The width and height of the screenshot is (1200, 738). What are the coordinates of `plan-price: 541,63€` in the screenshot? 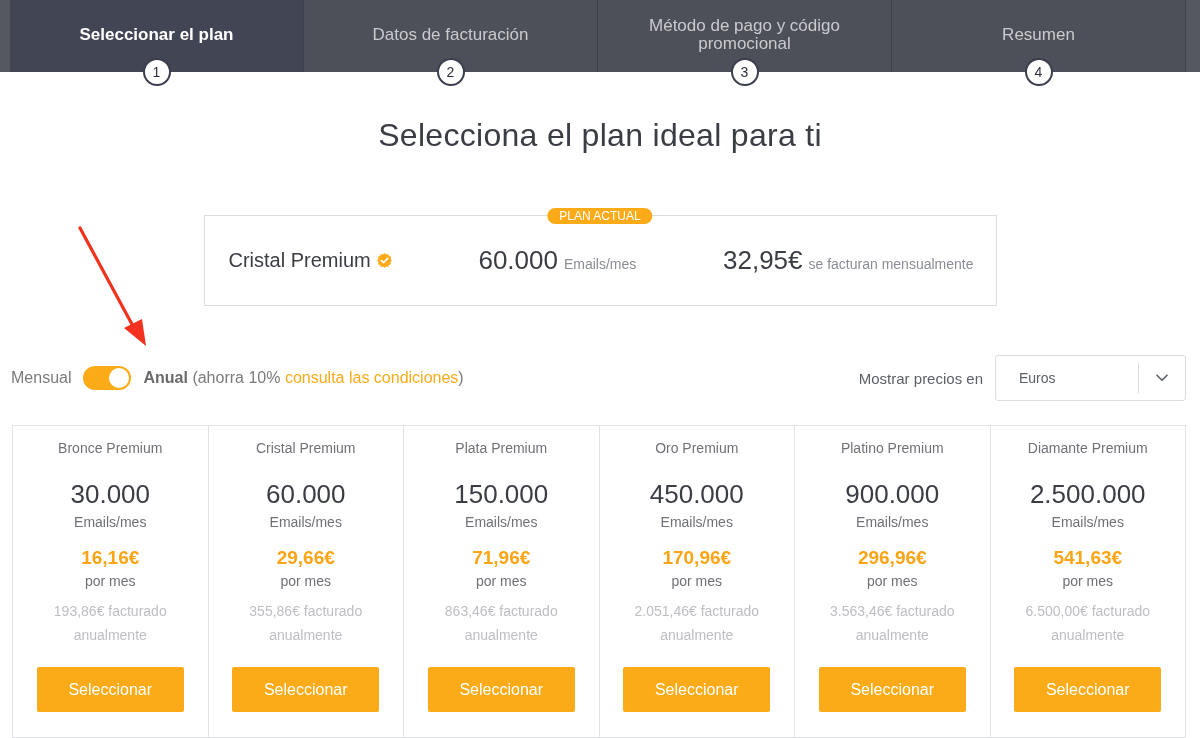 It's located at (1088, 558).